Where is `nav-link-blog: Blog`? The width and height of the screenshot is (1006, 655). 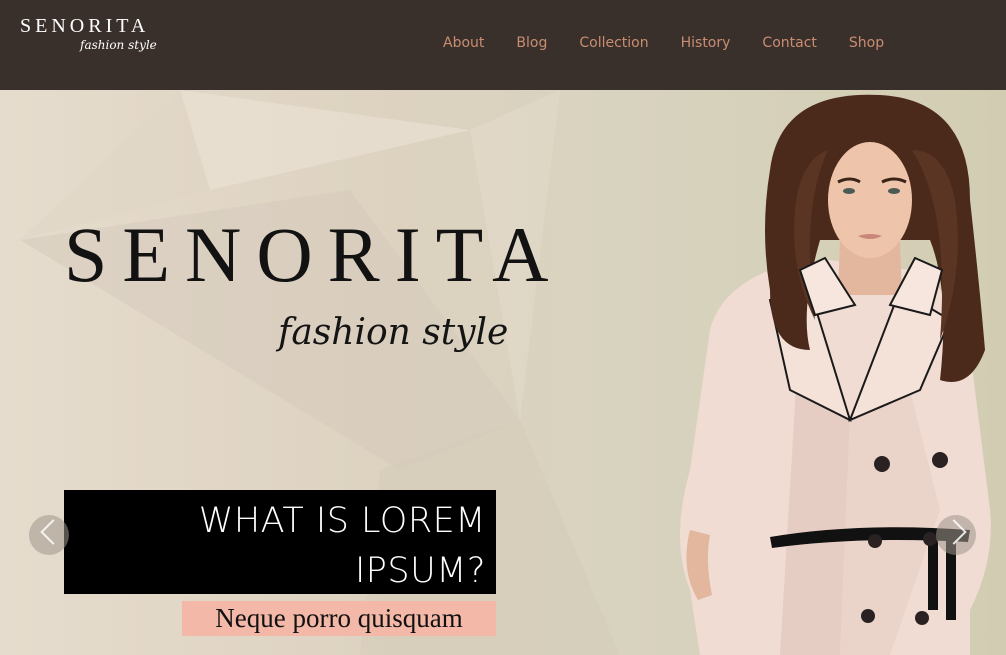
nav-link-blog: Blog is located at coordinates (531, 43).